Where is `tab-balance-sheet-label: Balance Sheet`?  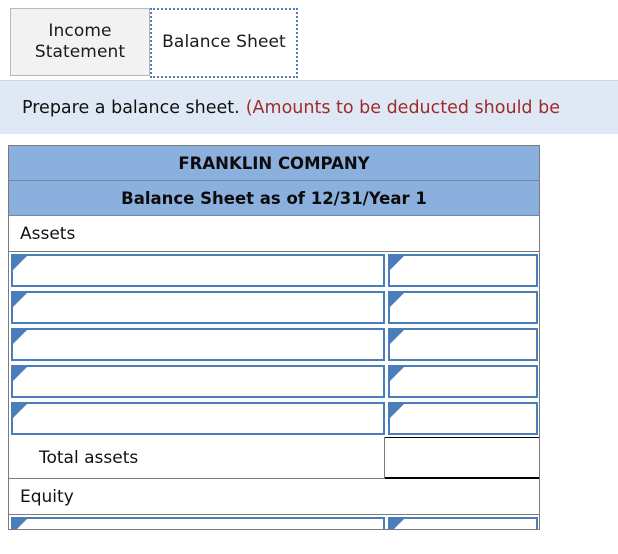 tab-balance-sheet-label: Balance Sheet is located at coordinates (224, 42).